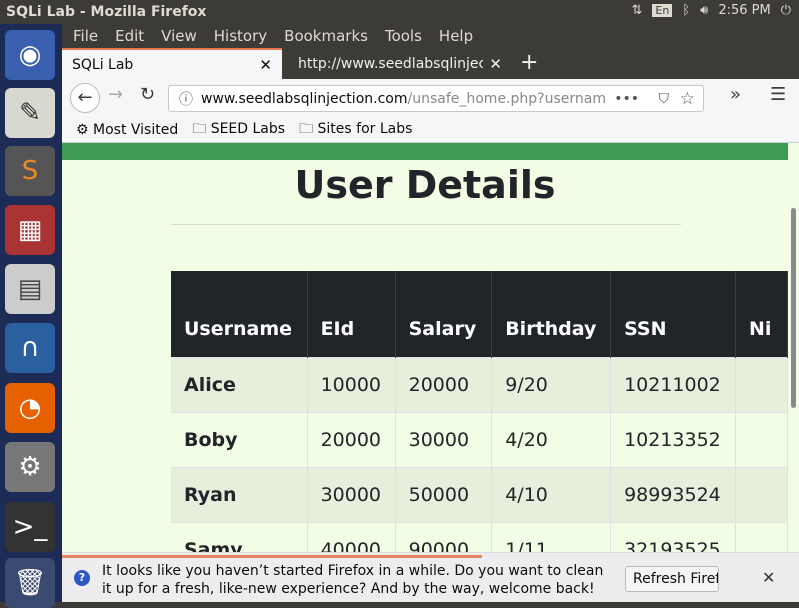  I want to click on bookmark-most-visited: ⚙ Most Visited, so click(127, 130).